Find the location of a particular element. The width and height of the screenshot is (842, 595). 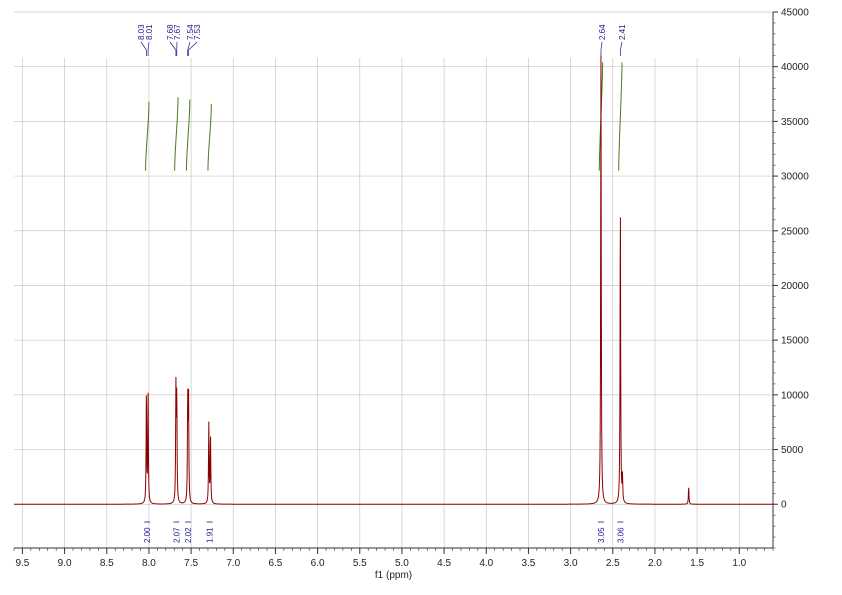

integral-curves is located at coordinates (384, 116).